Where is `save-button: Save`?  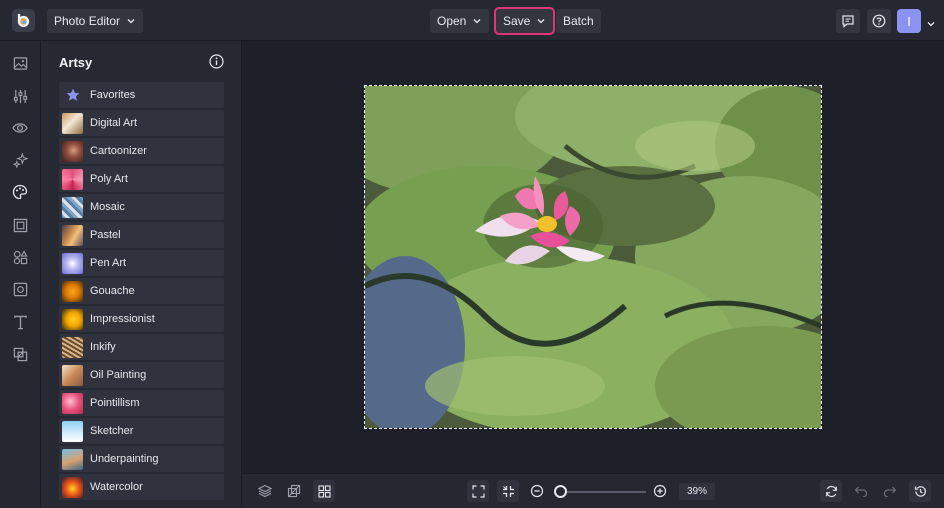 save-button: Save is located at coordinates (524, 21).